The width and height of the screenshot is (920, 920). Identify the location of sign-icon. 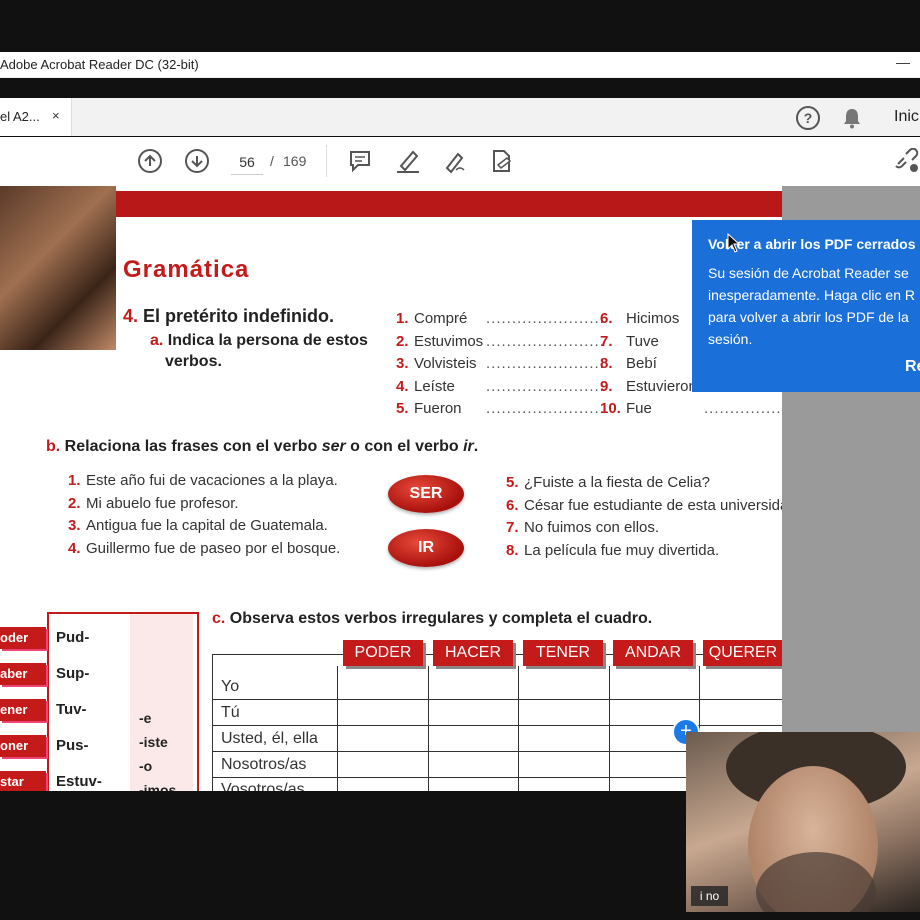
(455, 163).